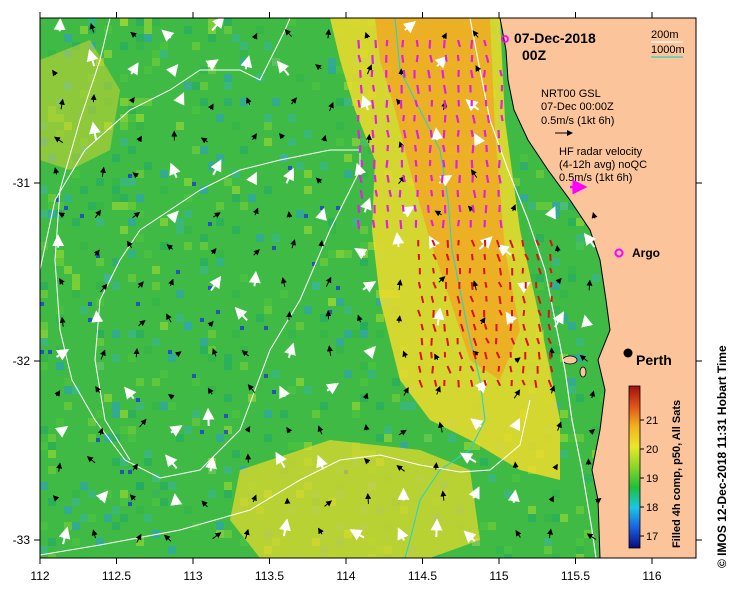  What do you see at coordinates (39, 576) in the screenshot?
I see `x-tick-label: 112` at bounding box center [39, 576].